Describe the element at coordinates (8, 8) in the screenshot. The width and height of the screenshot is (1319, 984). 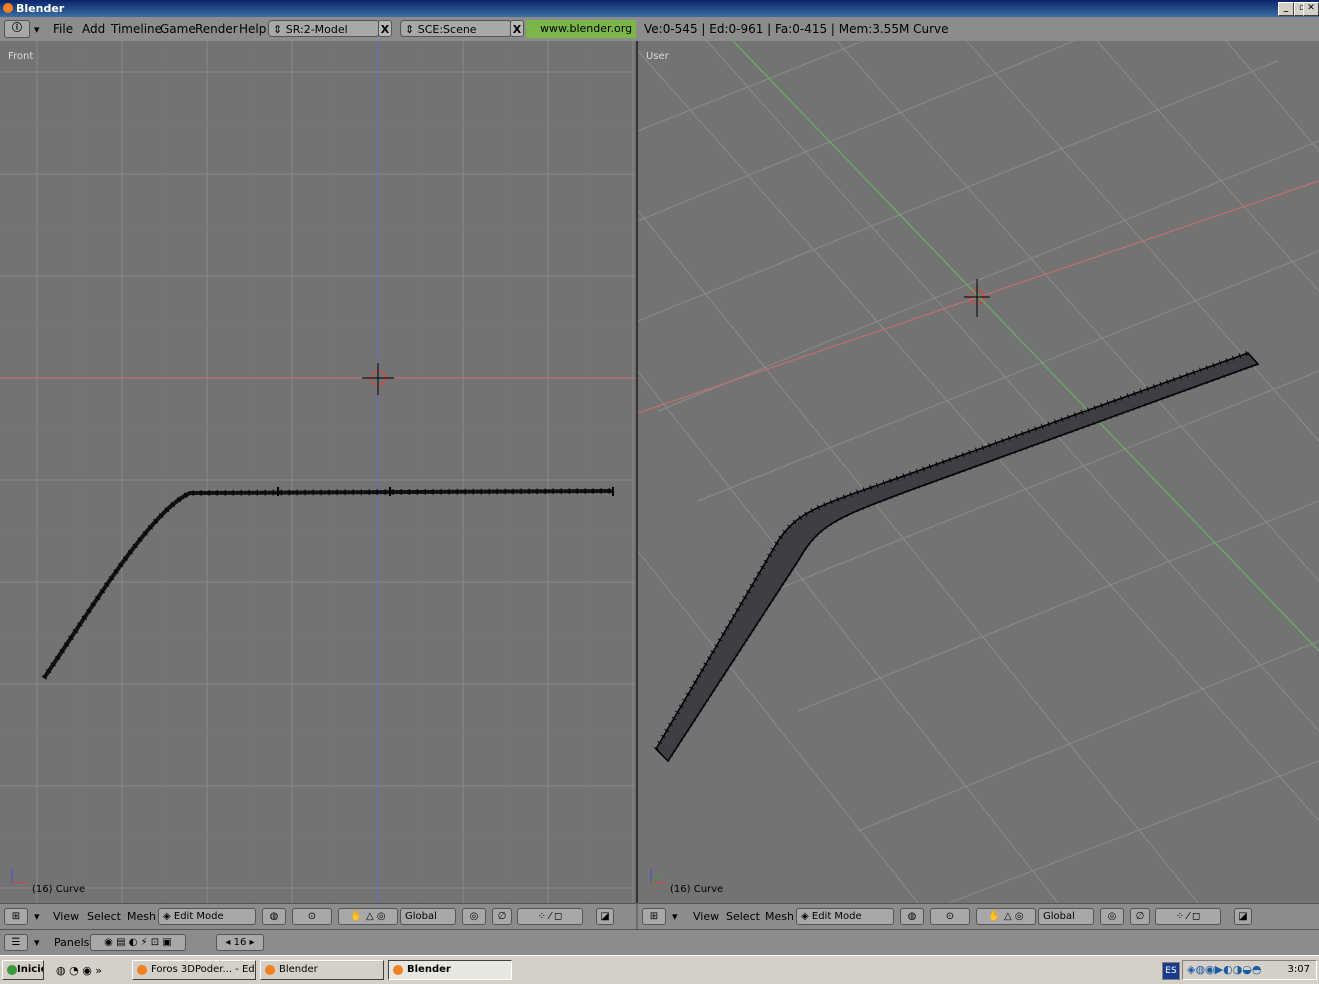
I see `blender-logo-icon` at that location.